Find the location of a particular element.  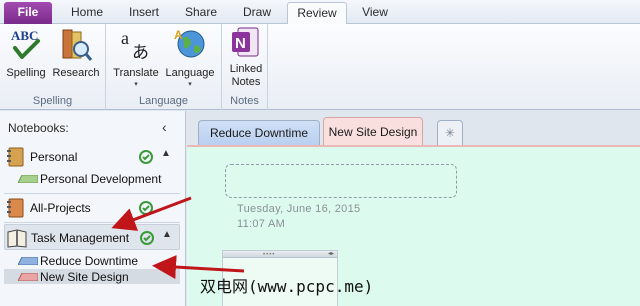

section-label: Personal Development is located at coordinates (101, 179).